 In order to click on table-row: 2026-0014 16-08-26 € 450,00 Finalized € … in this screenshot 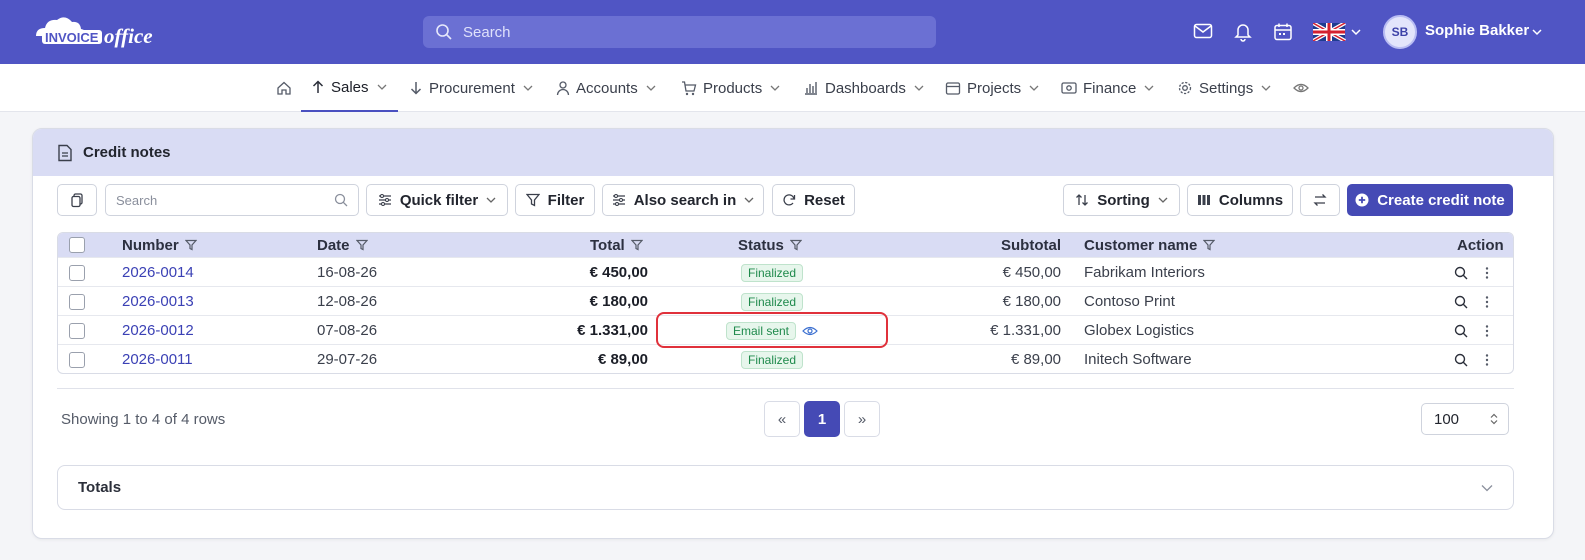, I will do `click(785, 271)`.